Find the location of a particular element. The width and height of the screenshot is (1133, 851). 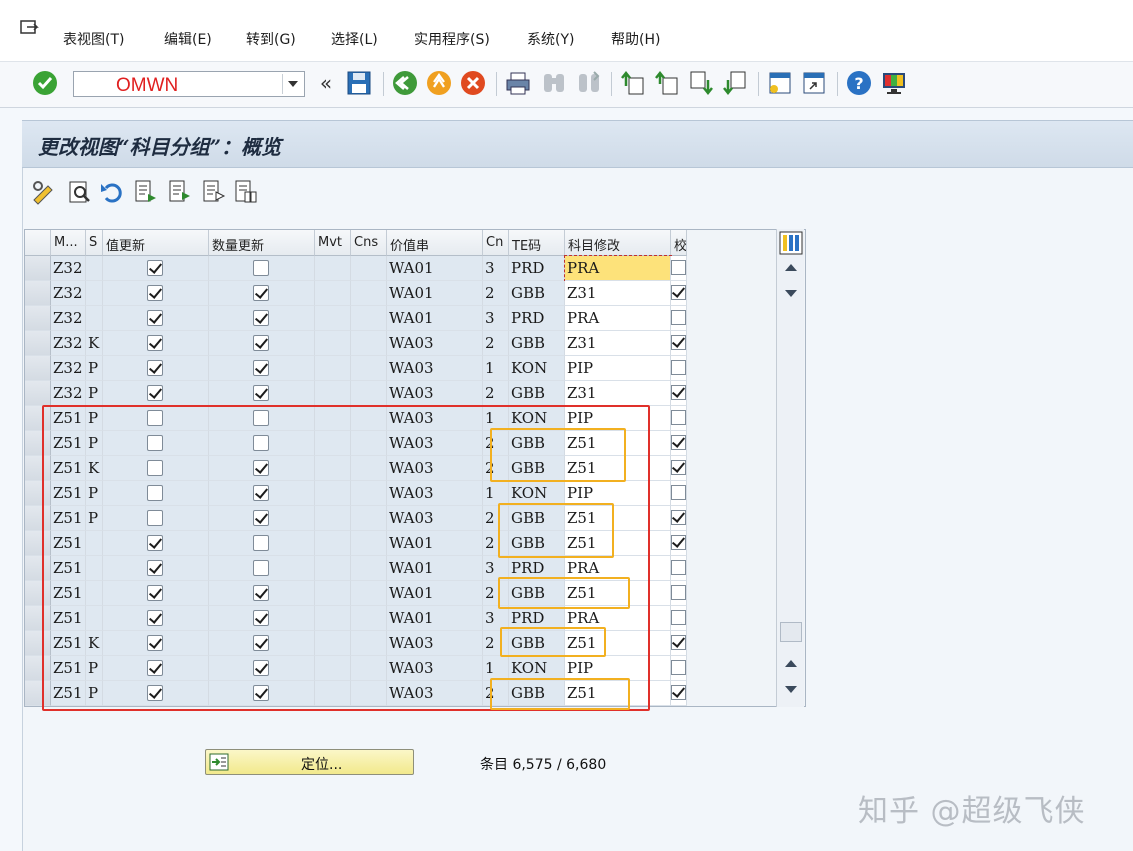

account-modif-input: PIP is located at coordinates (618, 368).